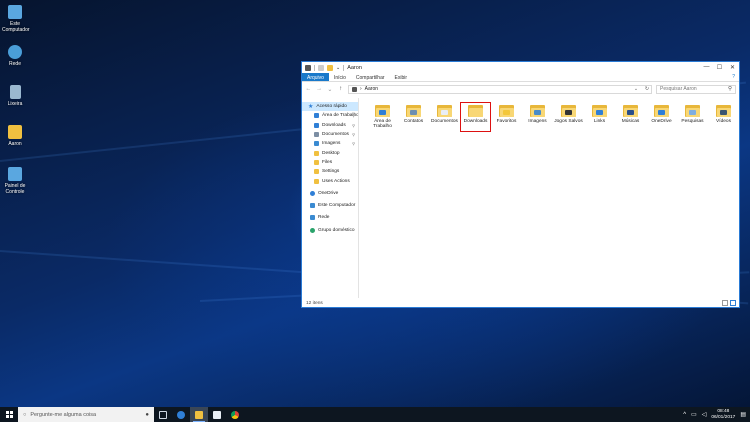 The width and height of the screenshot is (750, 422). I want to click on nav-item-folder-settings: Settings, so click(330, 171).